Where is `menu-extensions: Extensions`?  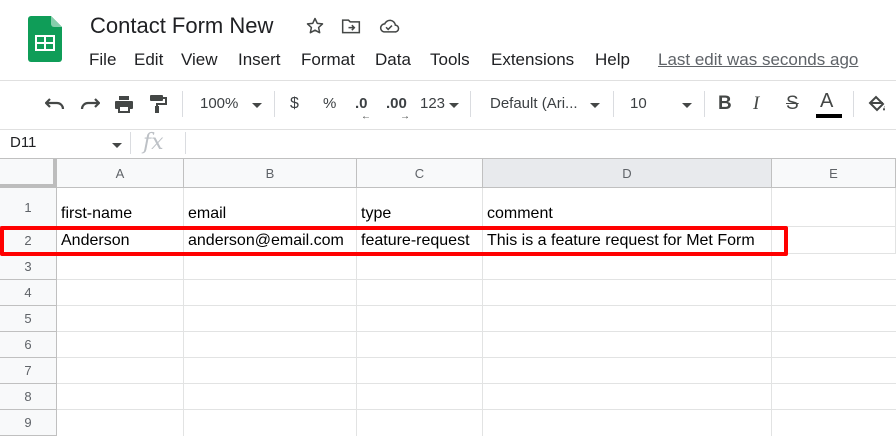 menu-extensions: Extensions is located at coordinates (532, 60).